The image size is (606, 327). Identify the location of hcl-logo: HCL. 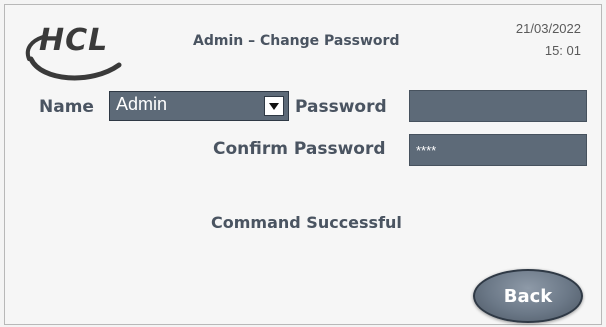
(74, 50).